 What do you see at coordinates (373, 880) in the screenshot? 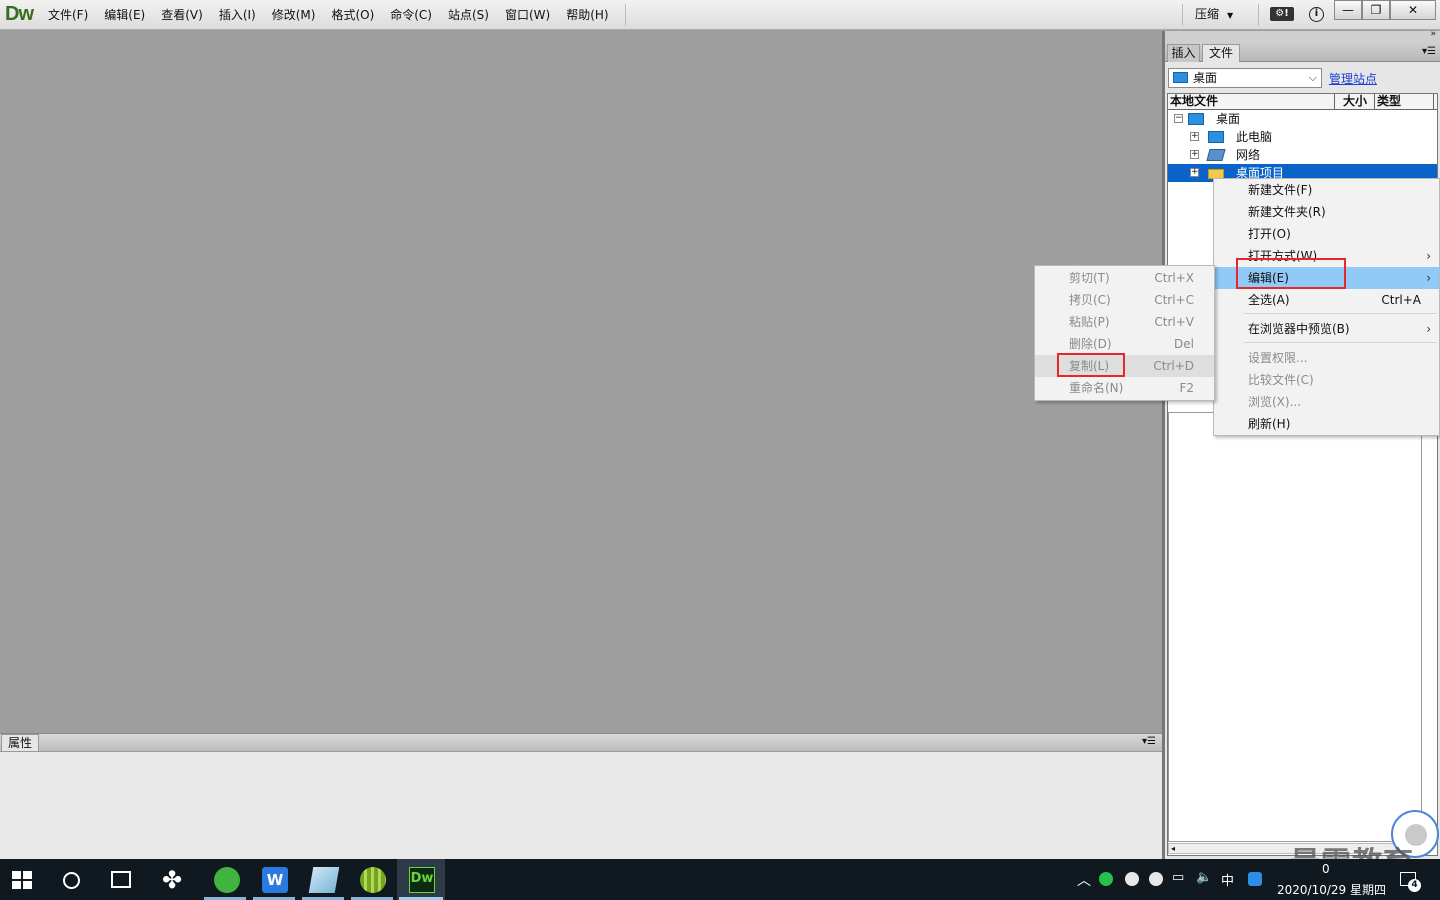
I see `melon-icon` at bounding box center [373, 880].